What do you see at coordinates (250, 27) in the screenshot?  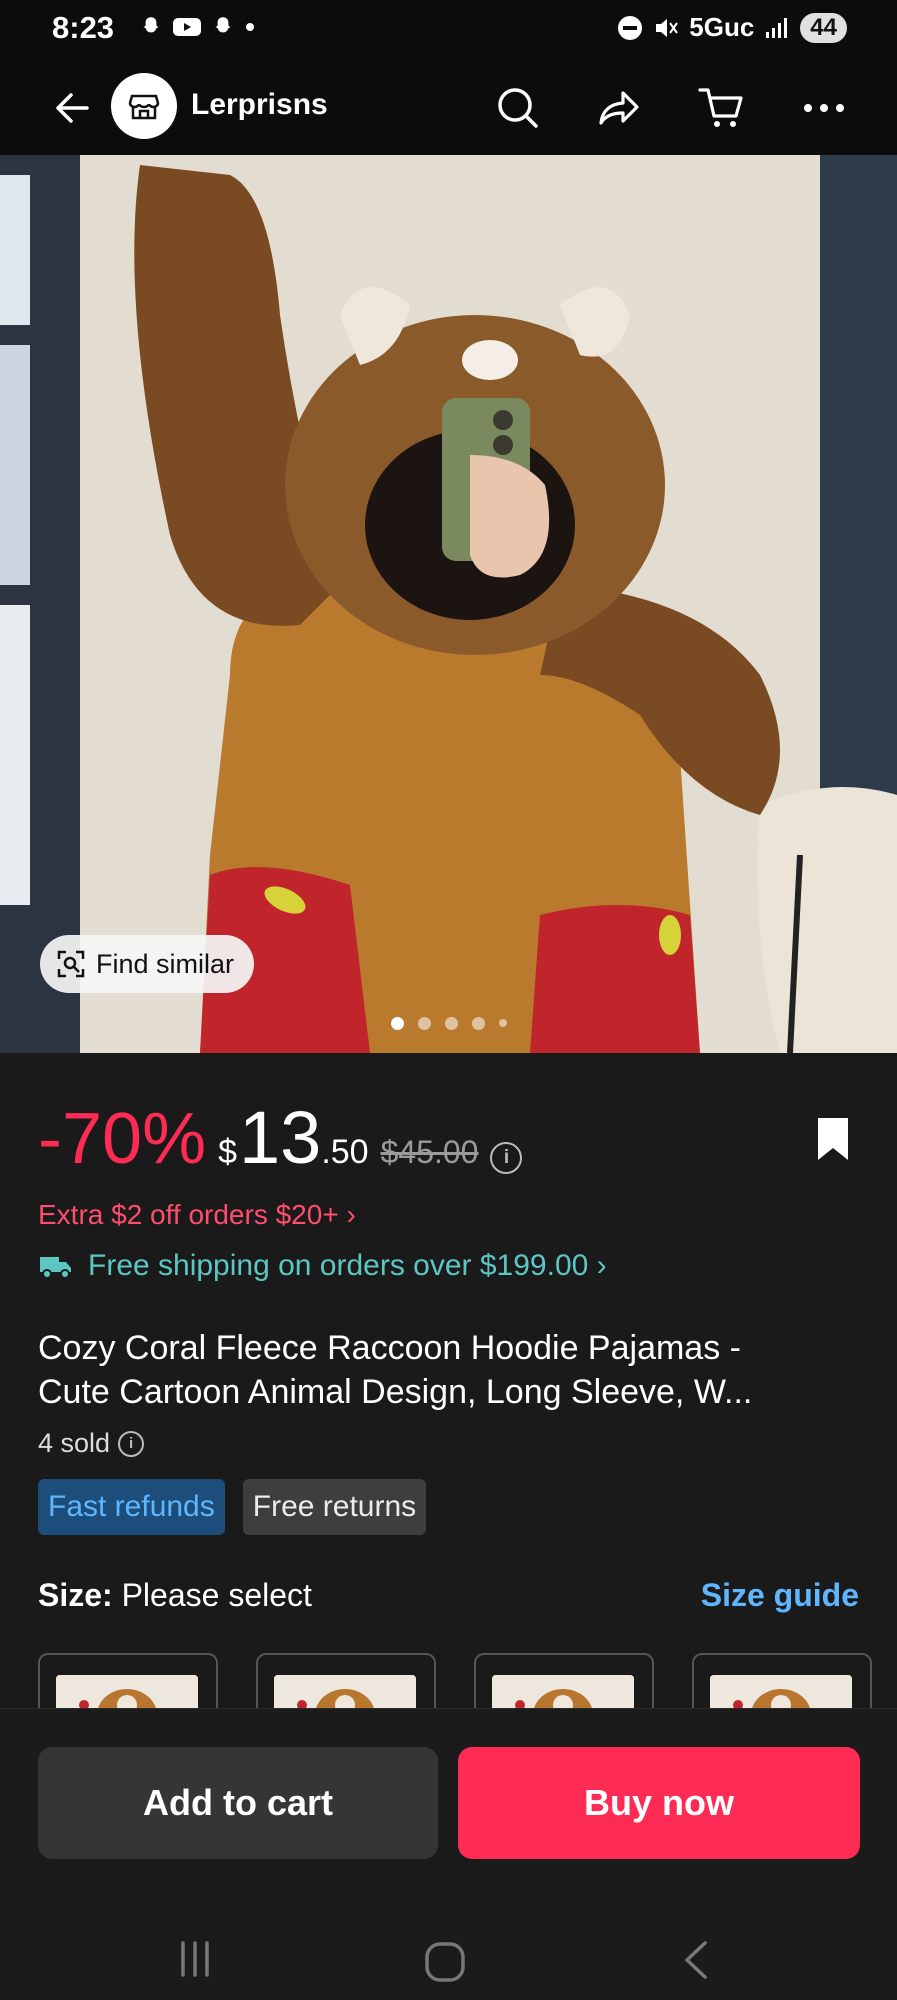 I see `more-notifications-icon` at bounding box center [250, 27].